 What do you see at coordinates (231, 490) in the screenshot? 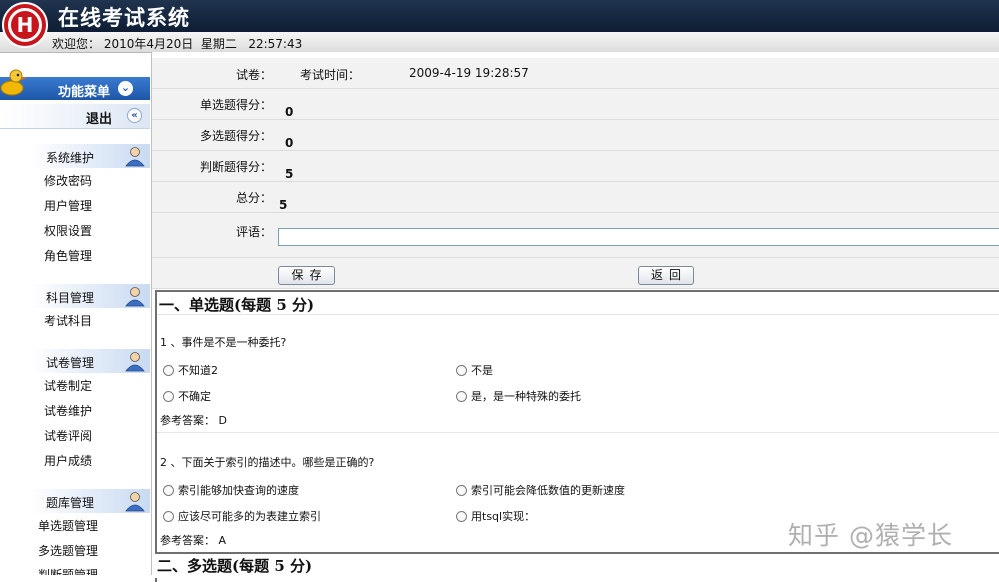
I see `q2-option-a: 索引能够加快查询的速度` at bounding box center [231, 490].